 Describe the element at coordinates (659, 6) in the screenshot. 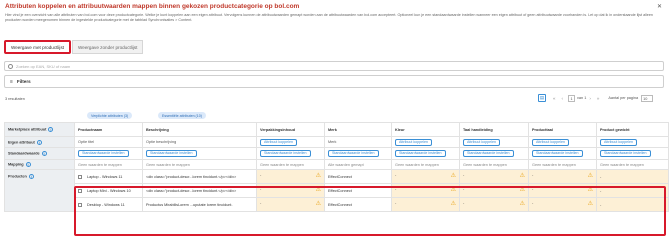

I see `close-icon: ✕` at that location.